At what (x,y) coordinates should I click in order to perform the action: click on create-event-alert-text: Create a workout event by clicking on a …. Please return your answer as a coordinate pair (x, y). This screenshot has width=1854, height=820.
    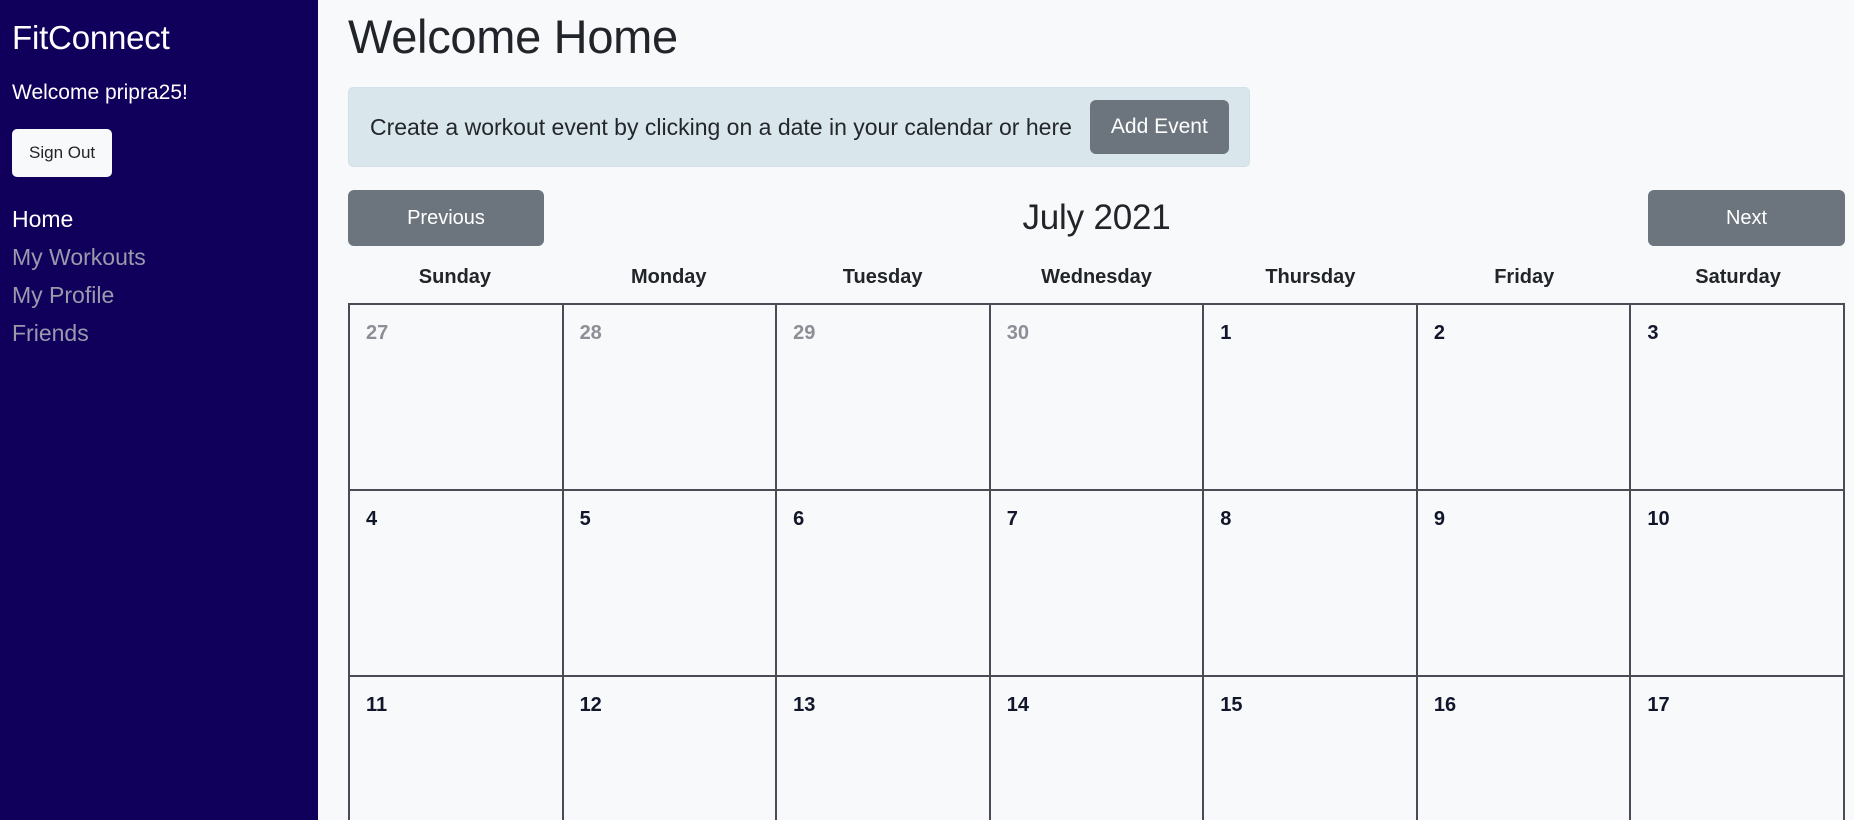
    Looking at the image, I should click on (721, 127).